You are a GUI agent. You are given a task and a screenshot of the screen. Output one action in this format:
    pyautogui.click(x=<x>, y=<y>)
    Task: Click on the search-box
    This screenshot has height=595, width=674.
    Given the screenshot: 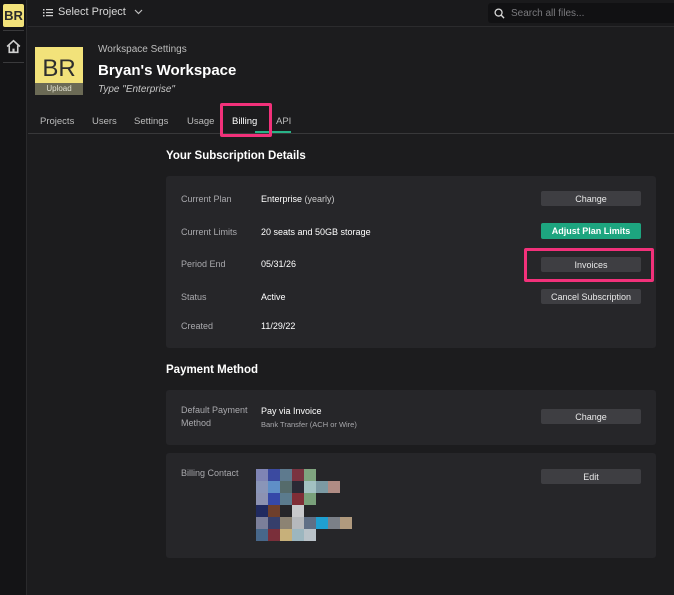 What is the action you would take?
    pyautogui.click(x=581, y=13)
    